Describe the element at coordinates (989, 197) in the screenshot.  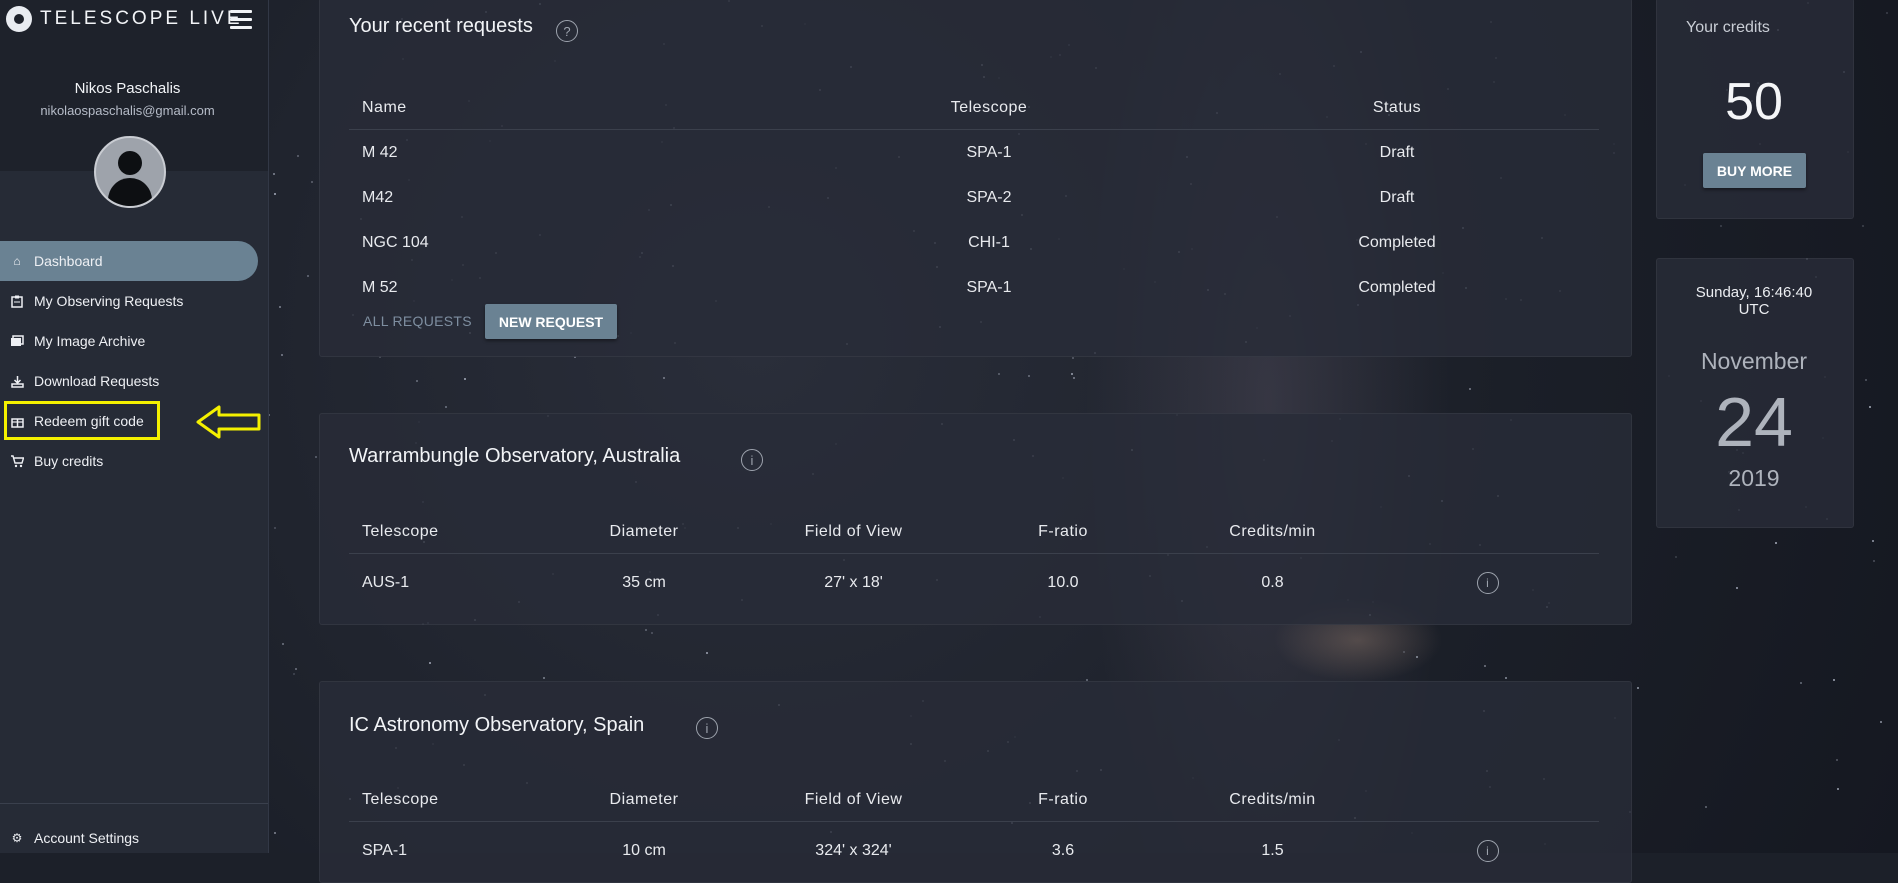
I see `cell-telescope: SPA-2` at that location.